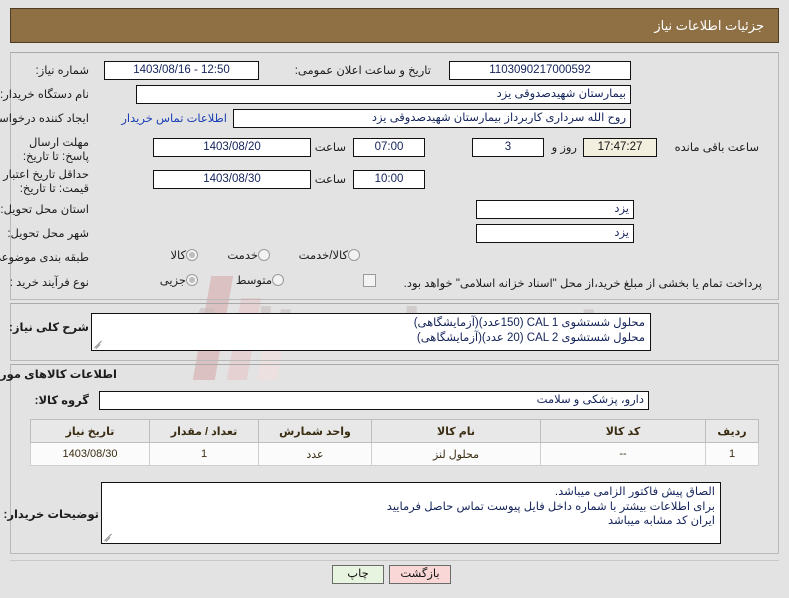 This screenshot has width=789, height=598. What do you see at coordinates (389, 179) in the screenshot?
I see `price-validity-time-field: 10:00` at bounding box center [389, 179].